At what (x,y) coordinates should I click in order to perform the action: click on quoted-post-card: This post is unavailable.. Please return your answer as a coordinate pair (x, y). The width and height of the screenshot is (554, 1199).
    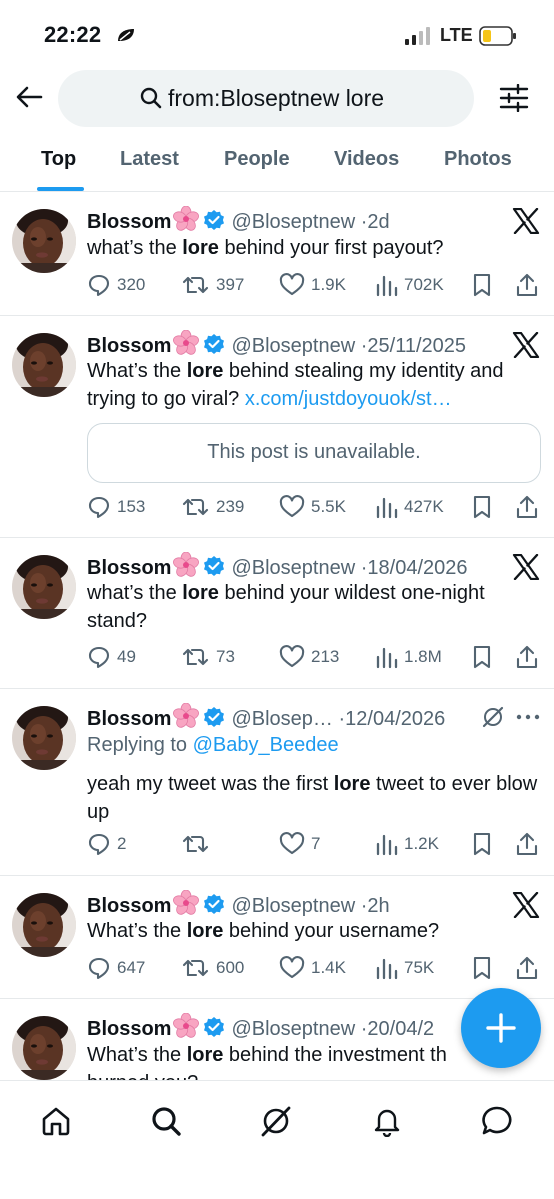
    Looking at the image, I should click on (314, 453).